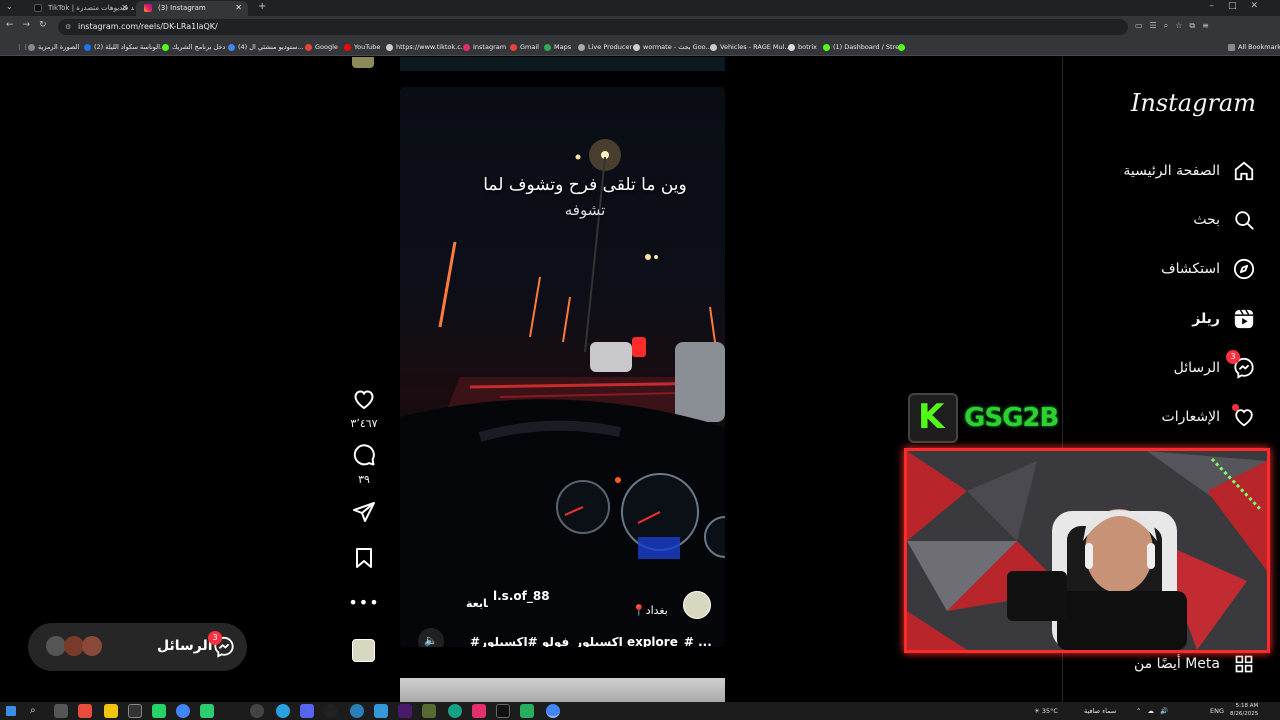  I want to click on whatsapp-icon, so click(159, 711).